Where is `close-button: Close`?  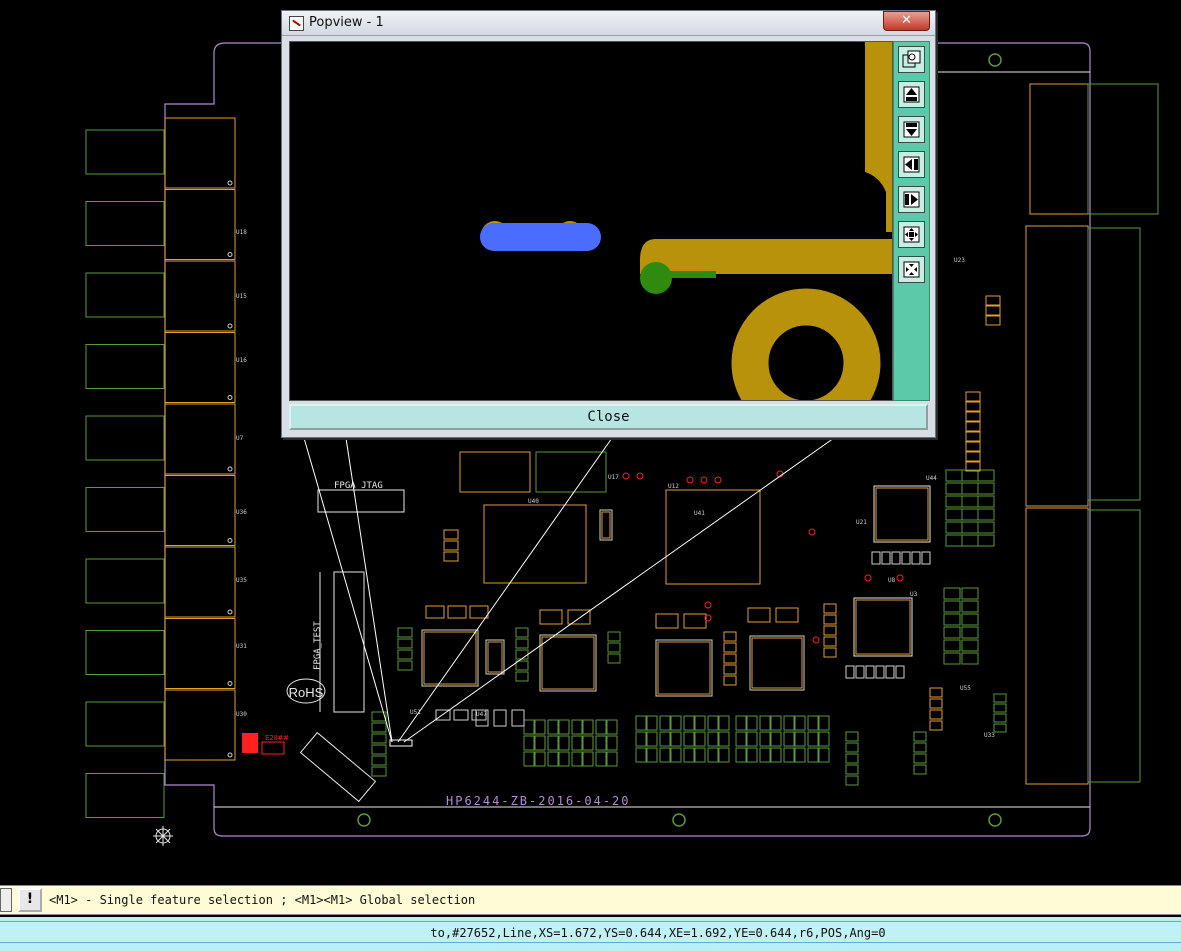
close-button: Close is located at coordinates (608, 417).